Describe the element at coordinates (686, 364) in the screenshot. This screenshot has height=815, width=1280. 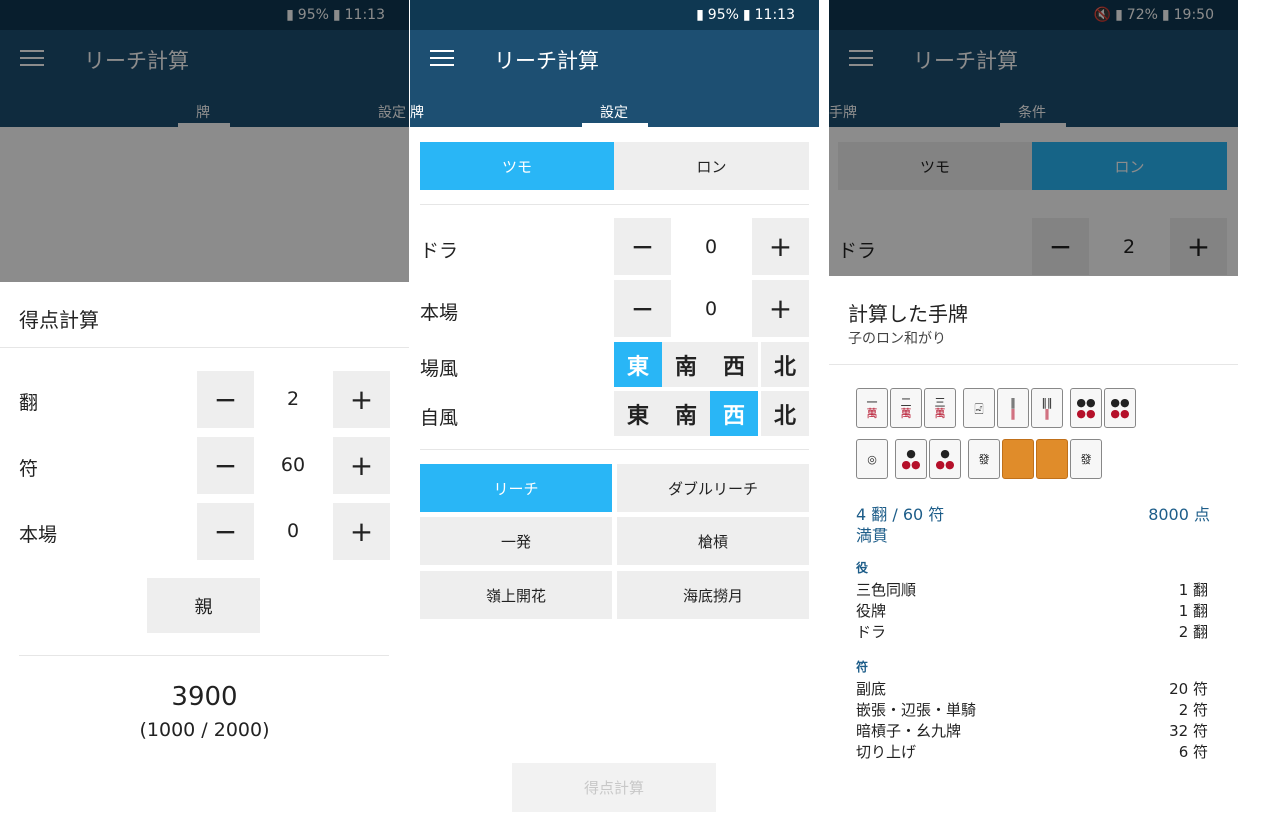
I see `bakaze-south: 南` at that location.